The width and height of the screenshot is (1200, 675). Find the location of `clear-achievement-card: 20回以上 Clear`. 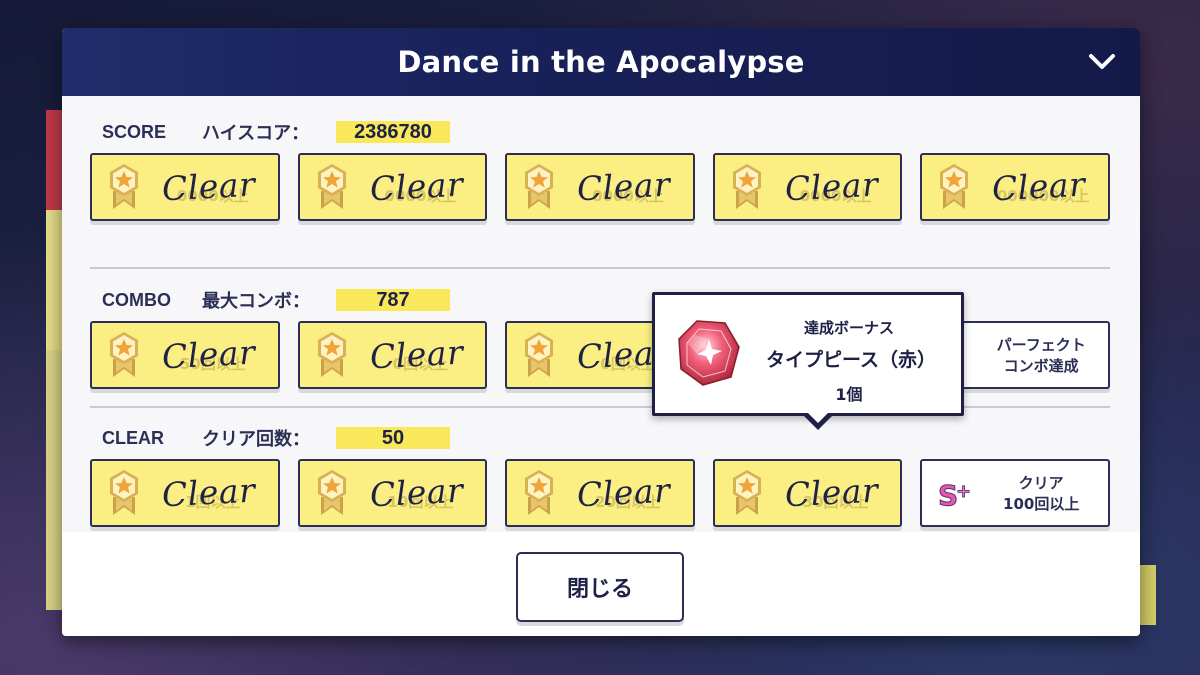

clear-achievement-card: 20回以上 Clear is located at coordinates (600, 493).